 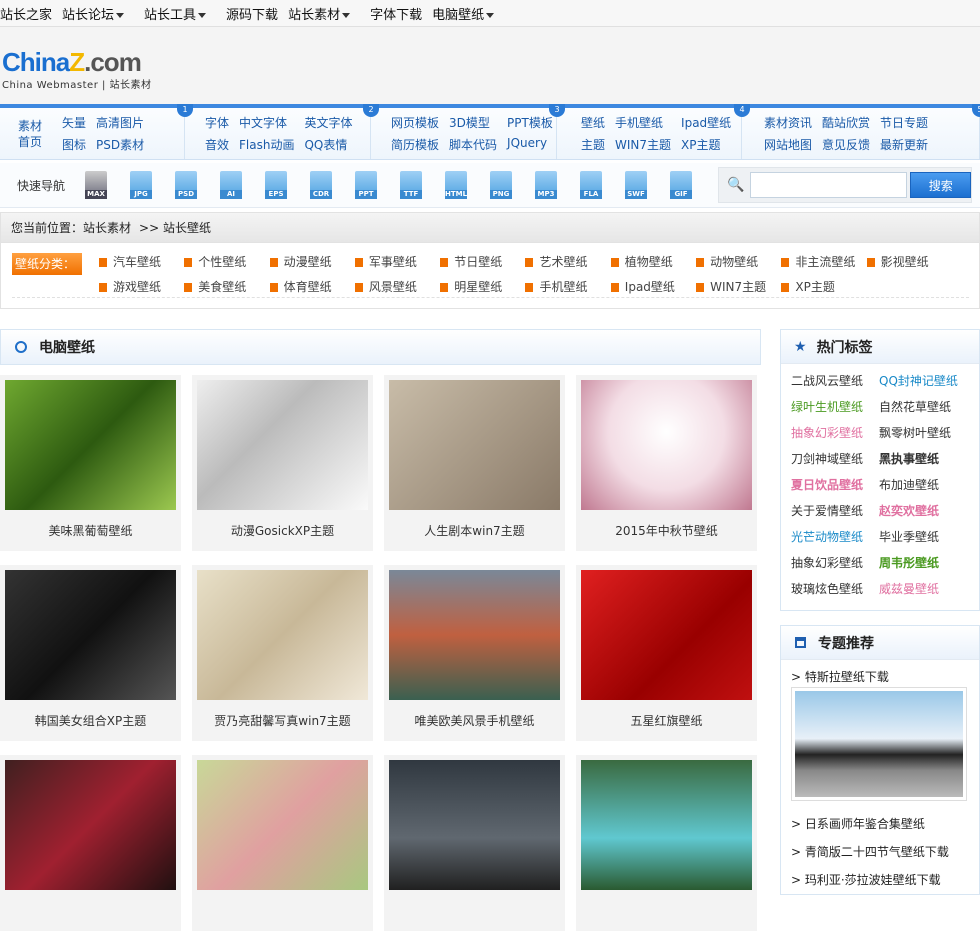 I want to click on hot-tag-link: 飘零树叶壁纸, so click(x=929, y=433).